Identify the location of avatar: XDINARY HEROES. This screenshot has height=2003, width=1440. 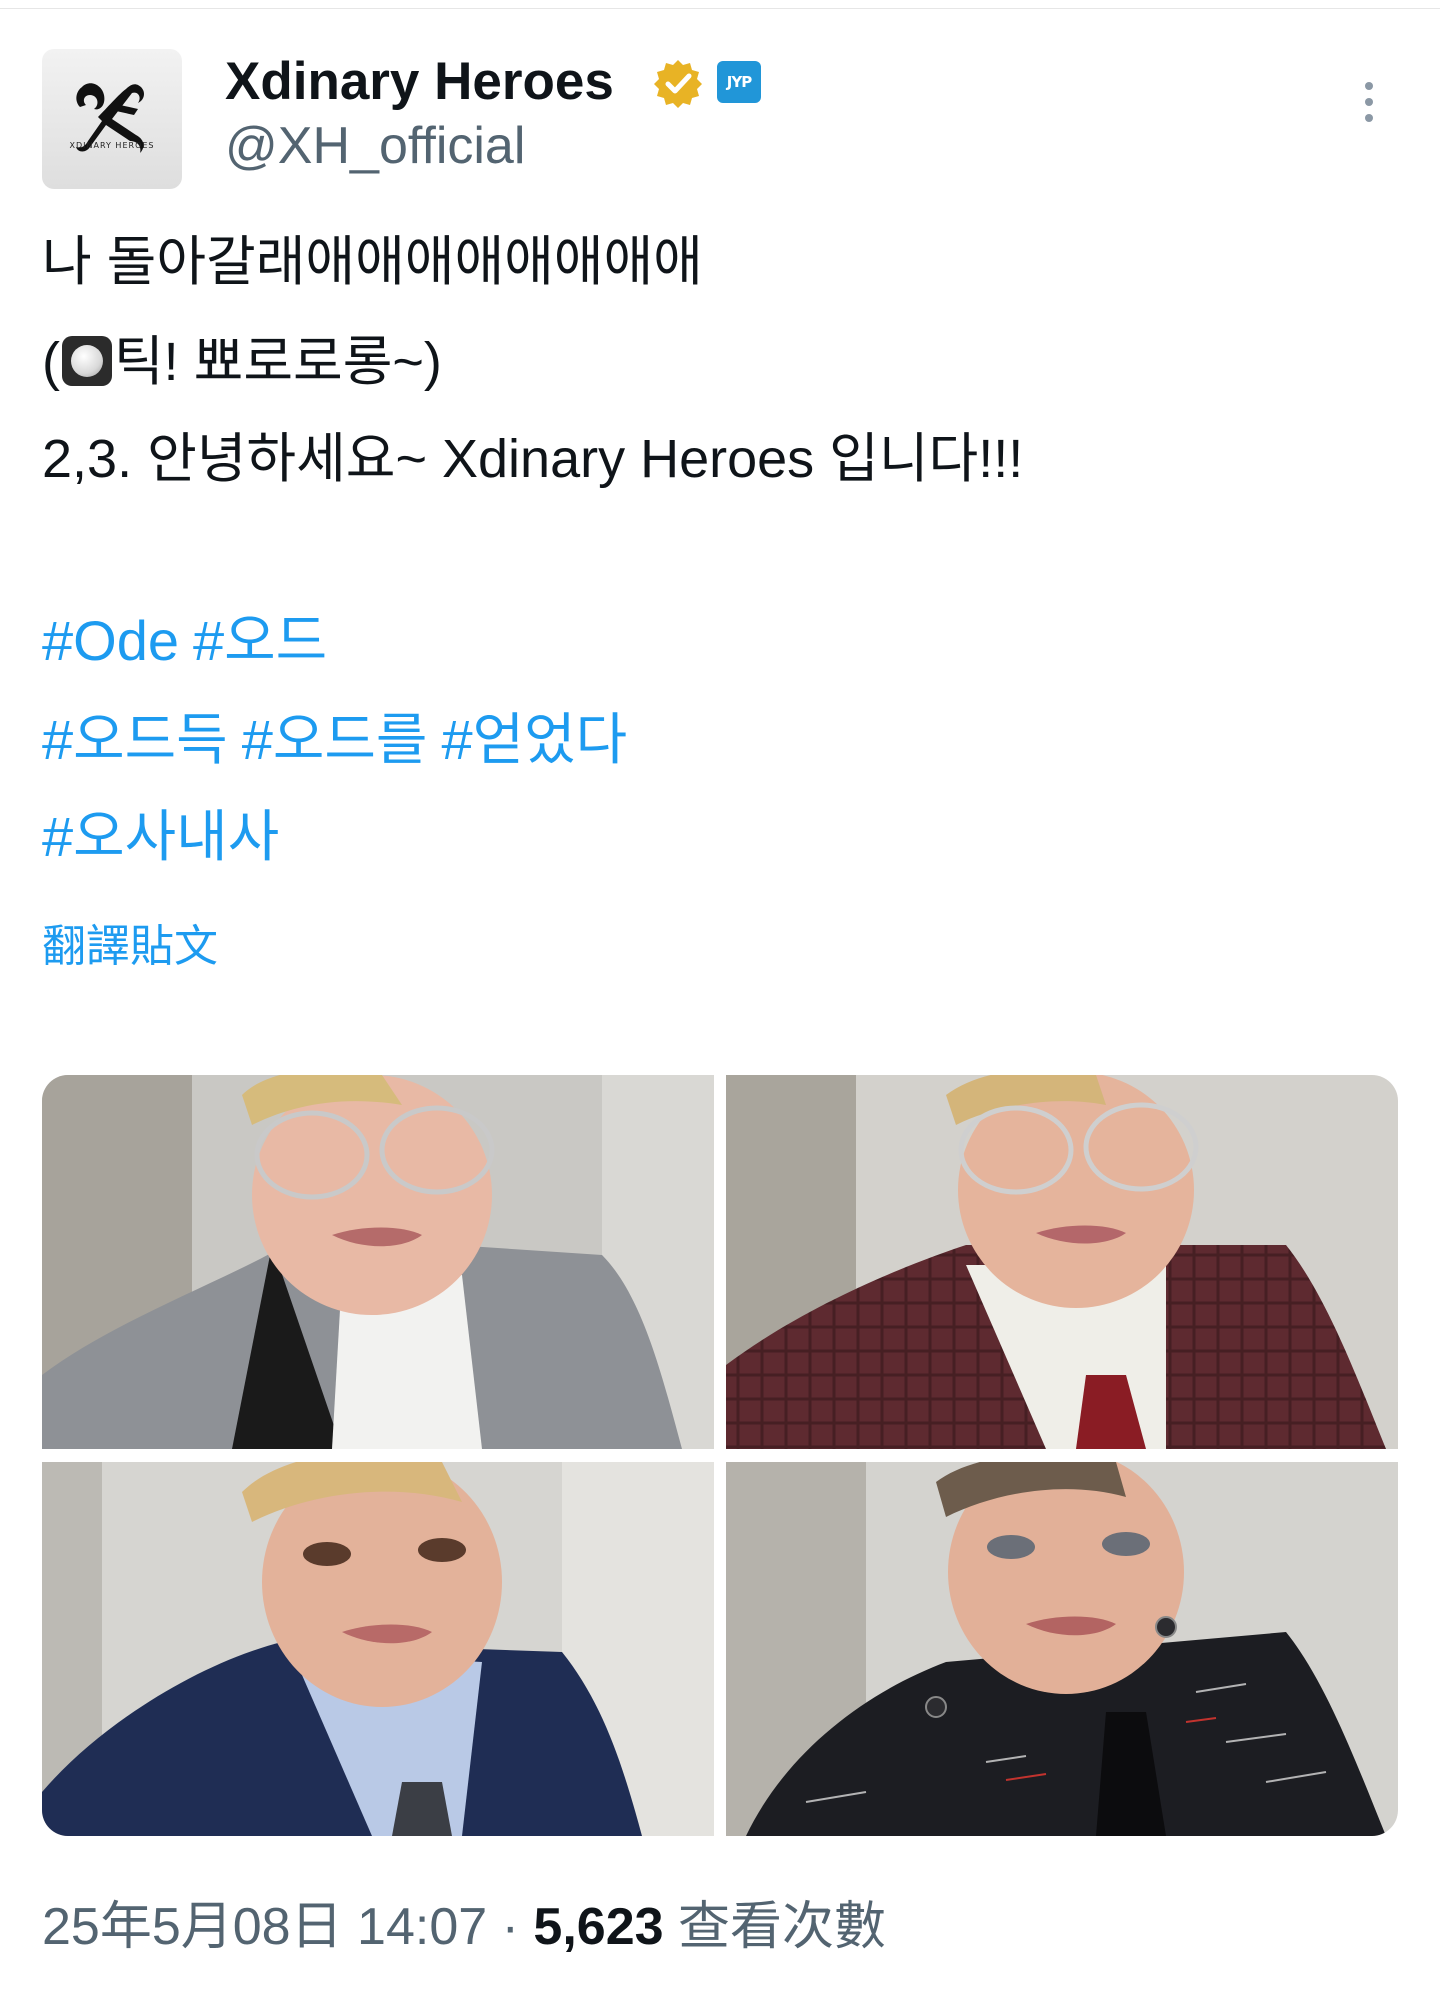
(112, 119).